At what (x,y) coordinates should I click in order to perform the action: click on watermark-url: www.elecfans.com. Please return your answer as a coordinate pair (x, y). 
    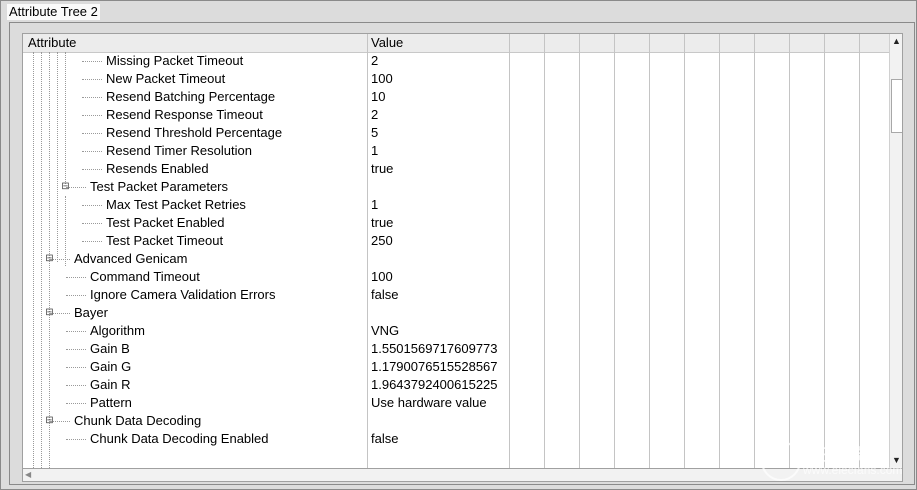
    Looking at the image, I should click on (853, 470).